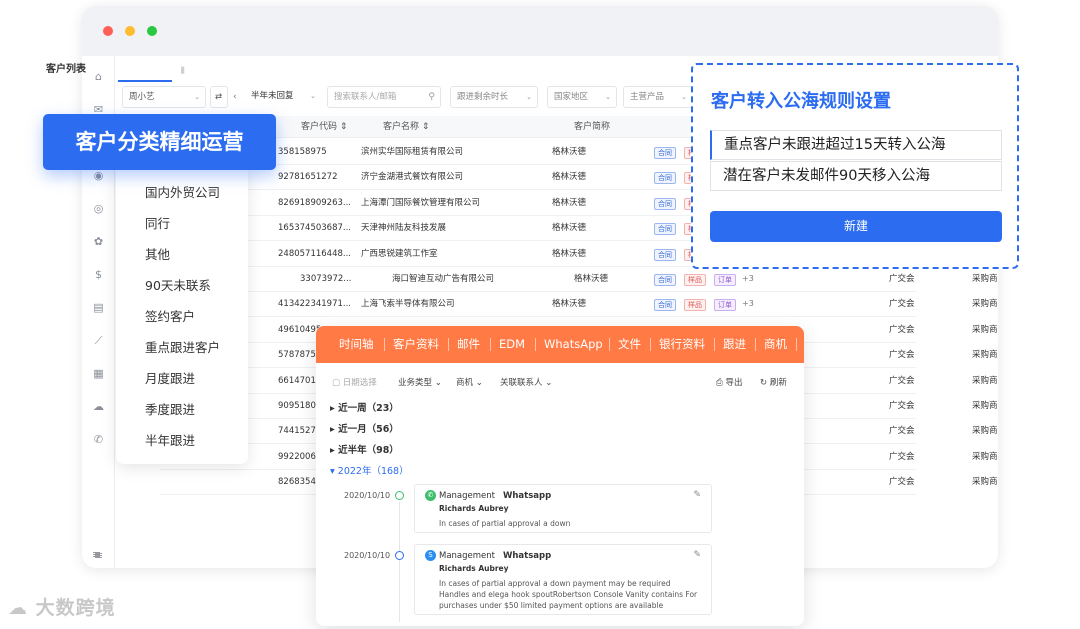  Describe the element at coordinates (406, 127) in the screenshot. I see `col-name: 客户名称 ⇕` at that location.